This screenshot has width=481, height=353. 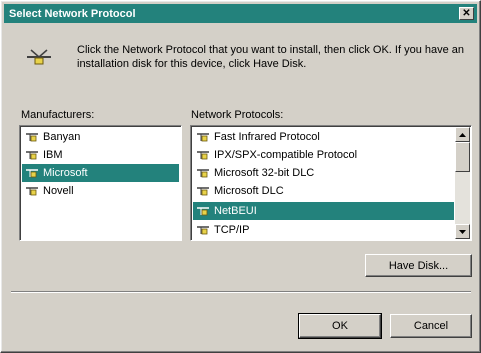 I want to click on close-button: ✕, so click(x=466, y=13).